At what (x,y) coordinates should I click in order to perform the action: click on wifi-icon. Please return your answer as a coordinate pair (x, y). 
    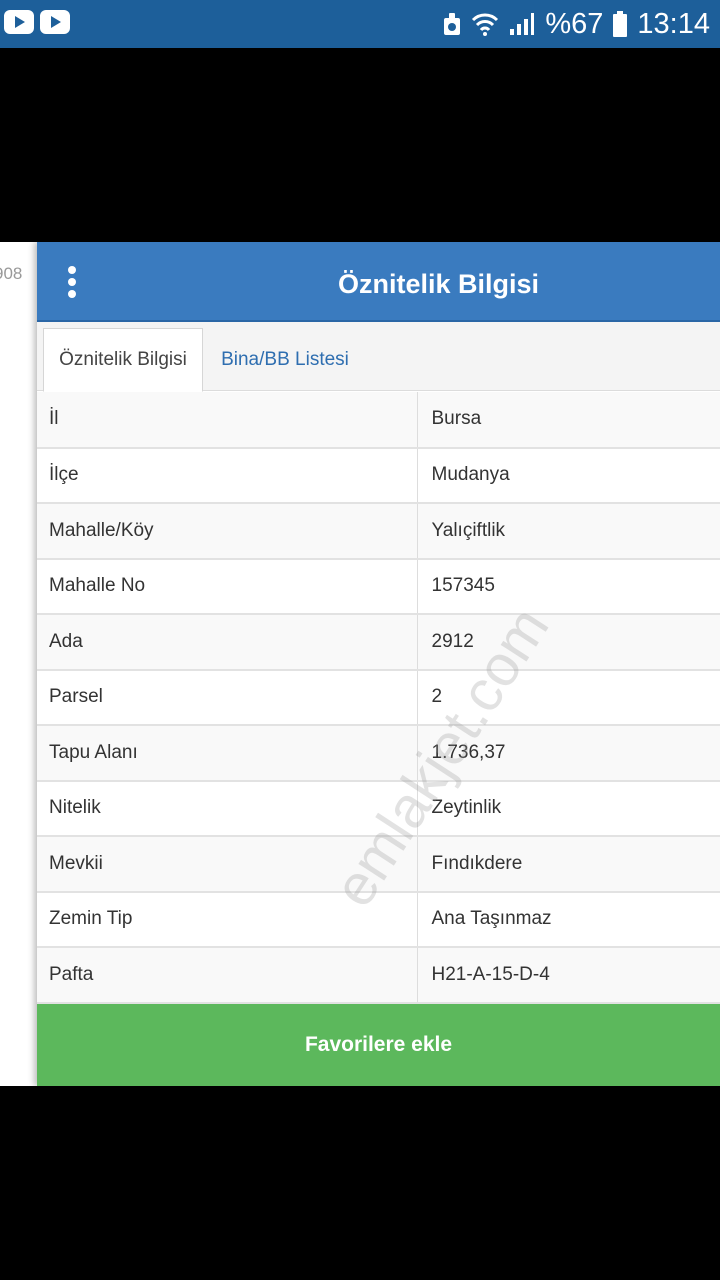
    Looking at the image, I should click on (485, 24).